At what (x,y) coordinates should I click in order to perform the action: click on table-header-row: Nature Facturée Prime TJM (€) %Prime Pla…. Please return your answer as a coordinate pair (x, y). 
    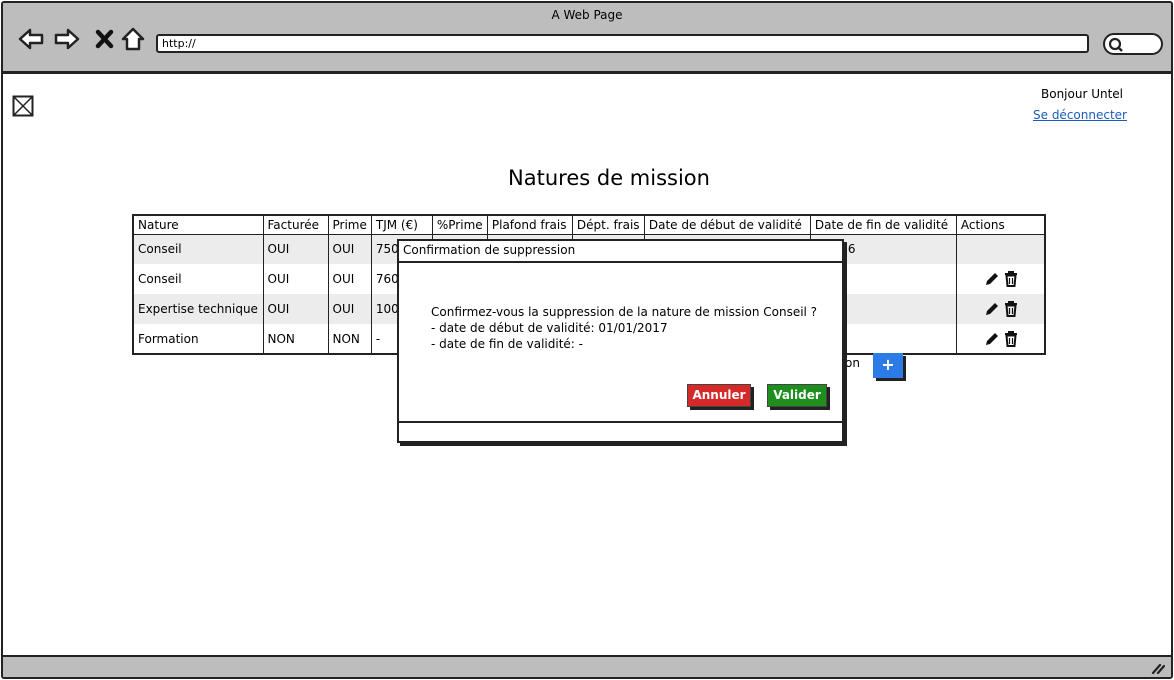
    Looking at the image, I should click on (589, 225).